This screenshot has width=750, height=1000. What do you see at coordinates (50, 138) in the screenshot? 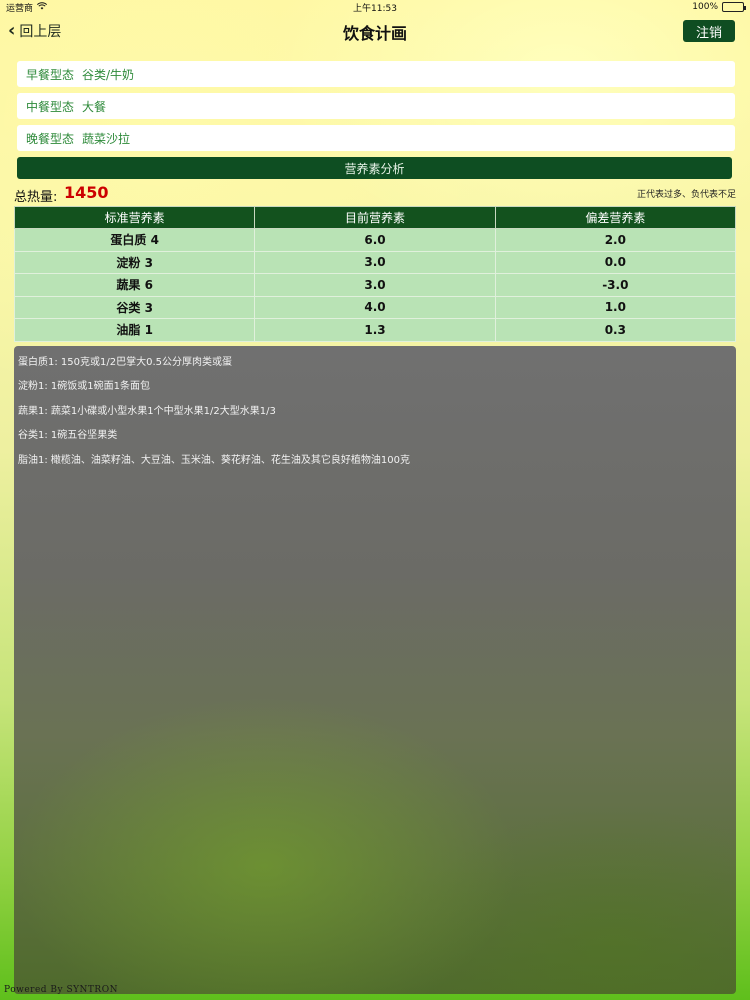
I see `dinner-label: 晚餐型态` at bounding box center [50, 138].